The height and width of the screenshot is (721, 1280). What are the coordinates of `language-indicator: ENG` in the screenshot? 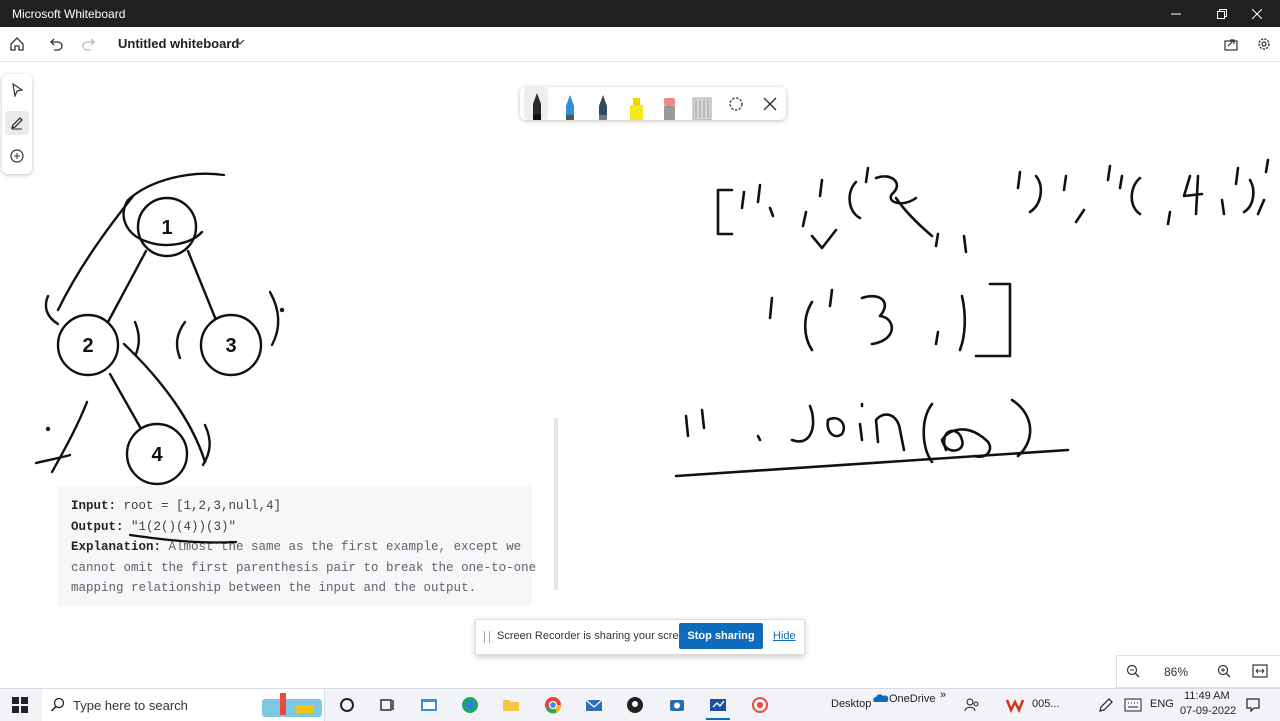 It's located at (1162, 704).